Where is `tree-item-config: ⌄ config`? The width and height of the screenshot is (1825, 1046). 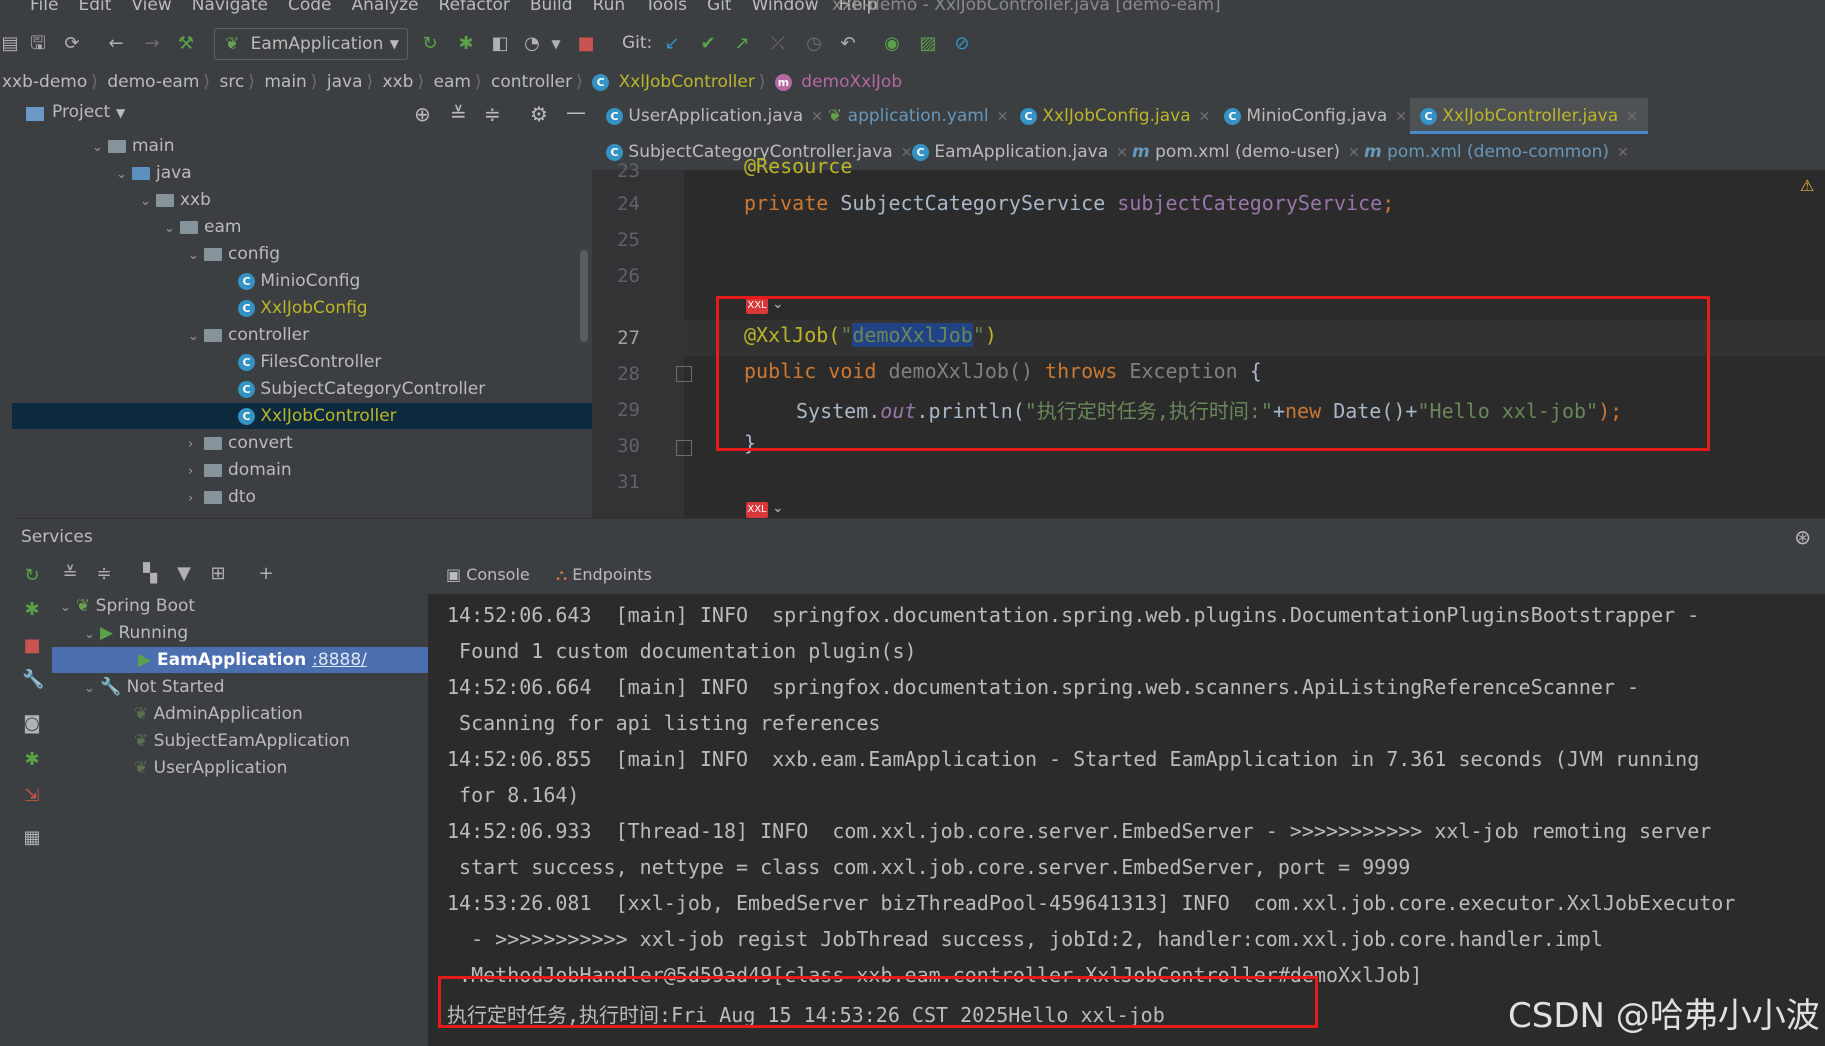
tree-item-config: ⌄ config is located at coordinates (234, 254).